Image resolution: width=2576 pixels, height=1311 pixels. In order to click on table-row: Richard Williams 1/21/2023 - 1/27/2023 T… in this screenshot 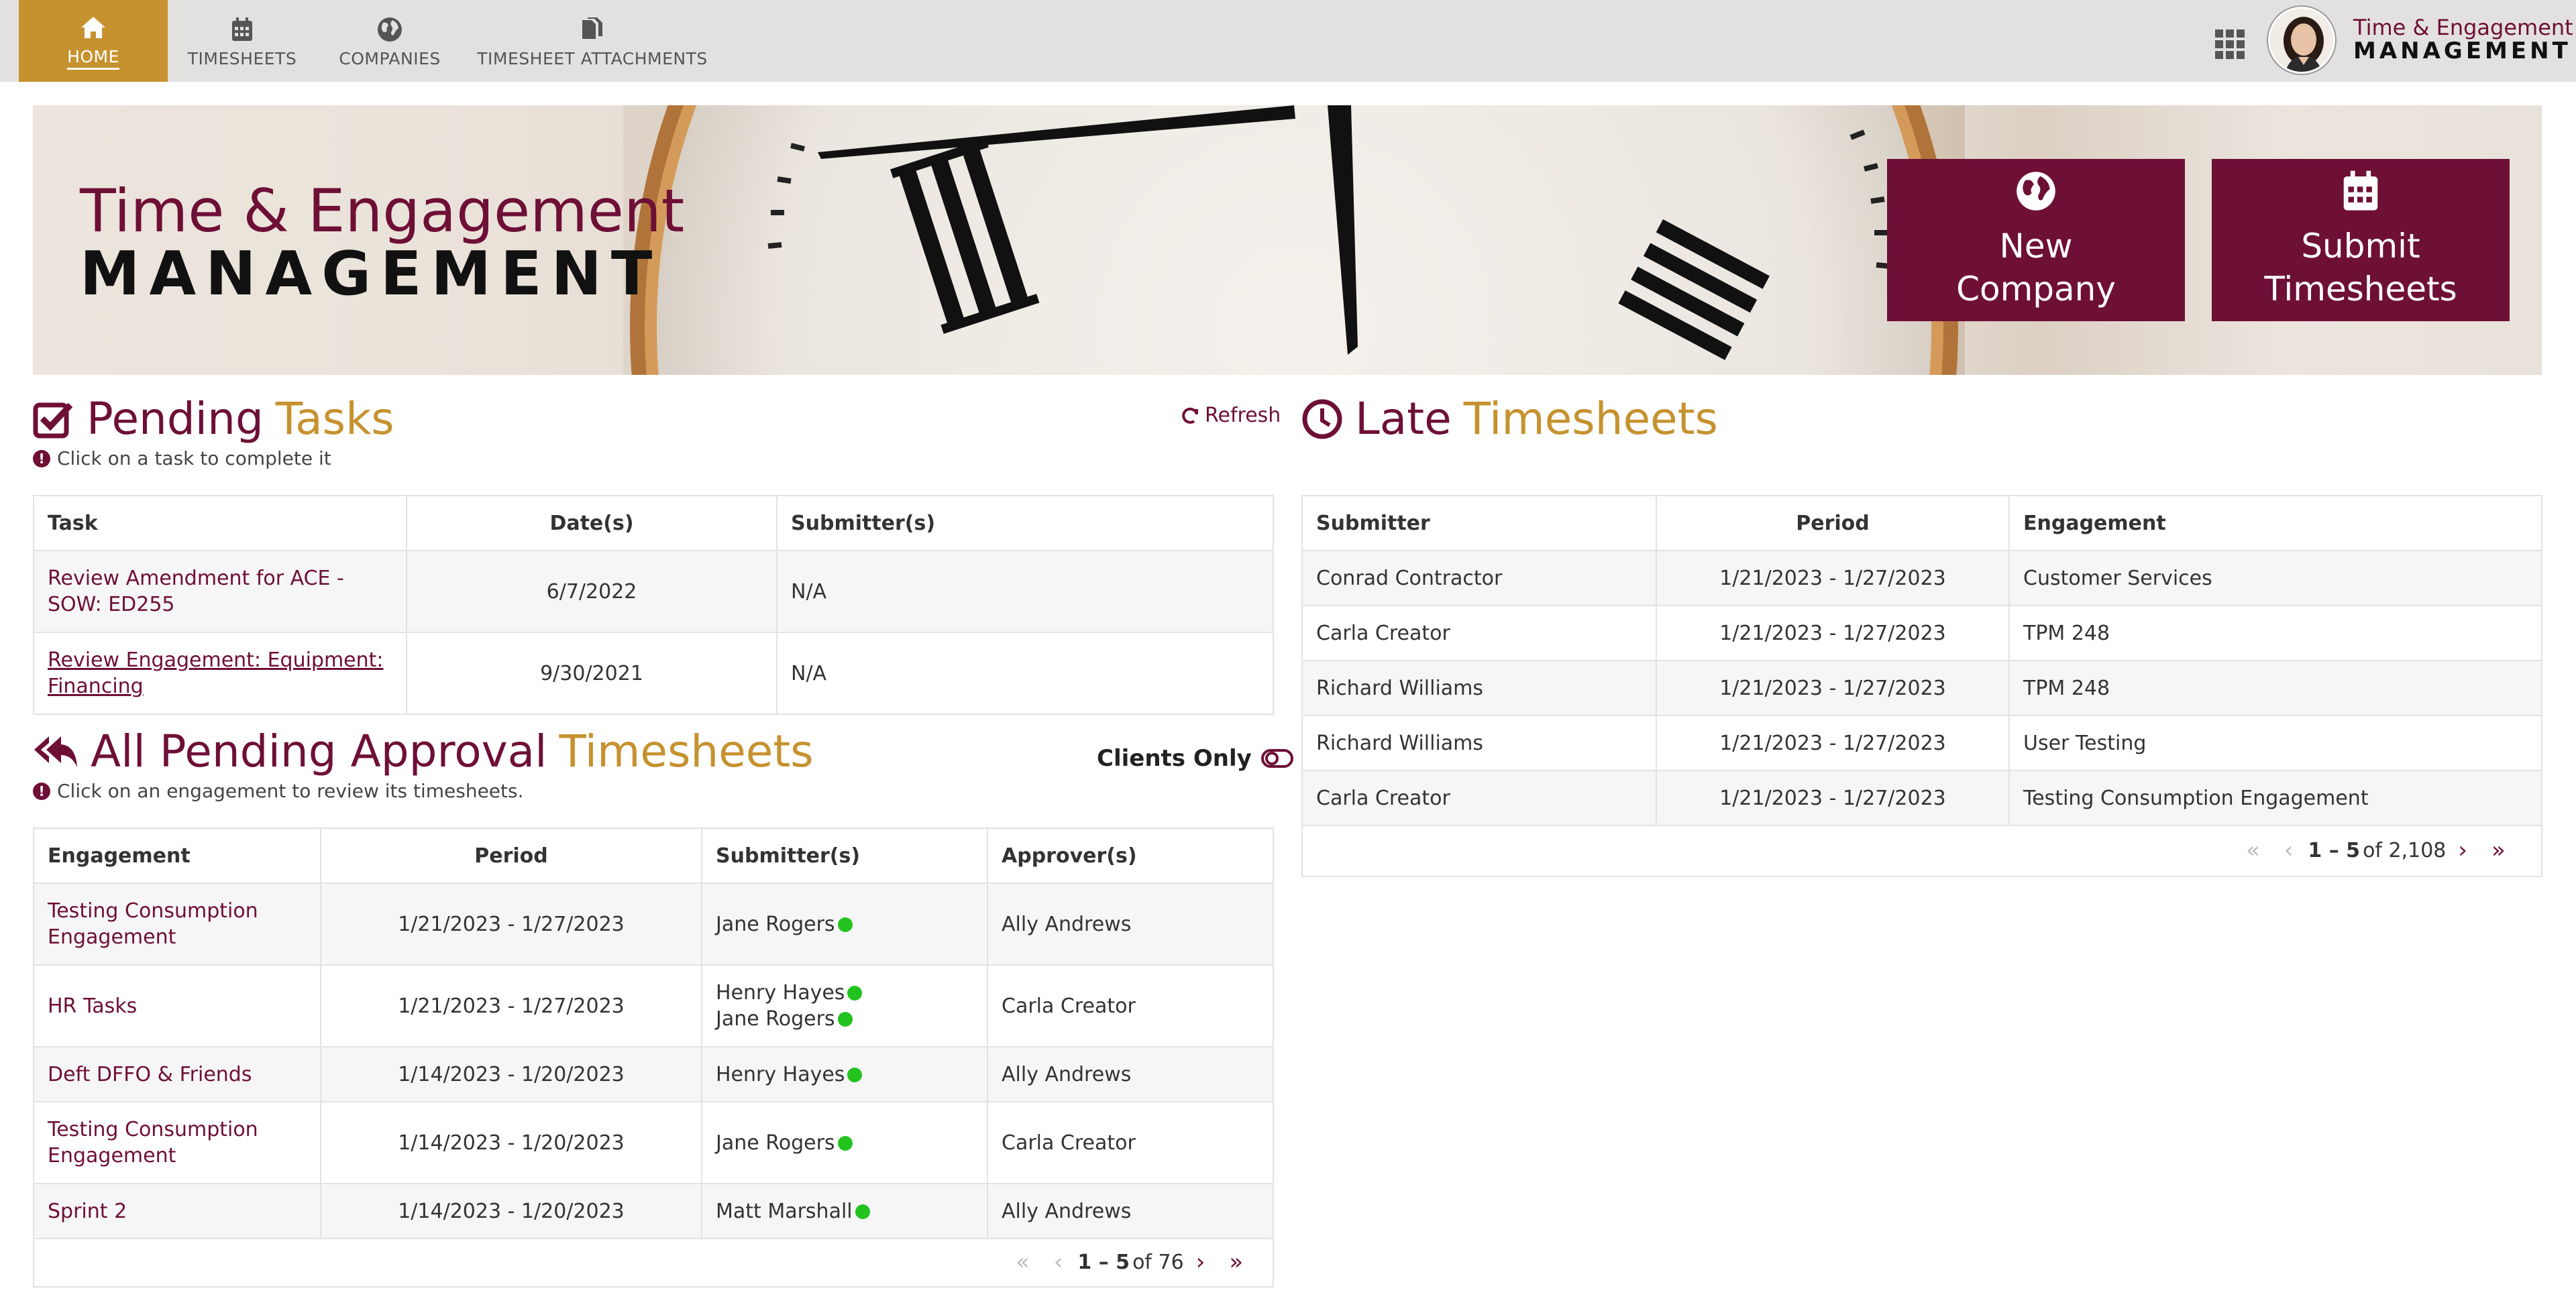, I will do `click(1921, 688)`.